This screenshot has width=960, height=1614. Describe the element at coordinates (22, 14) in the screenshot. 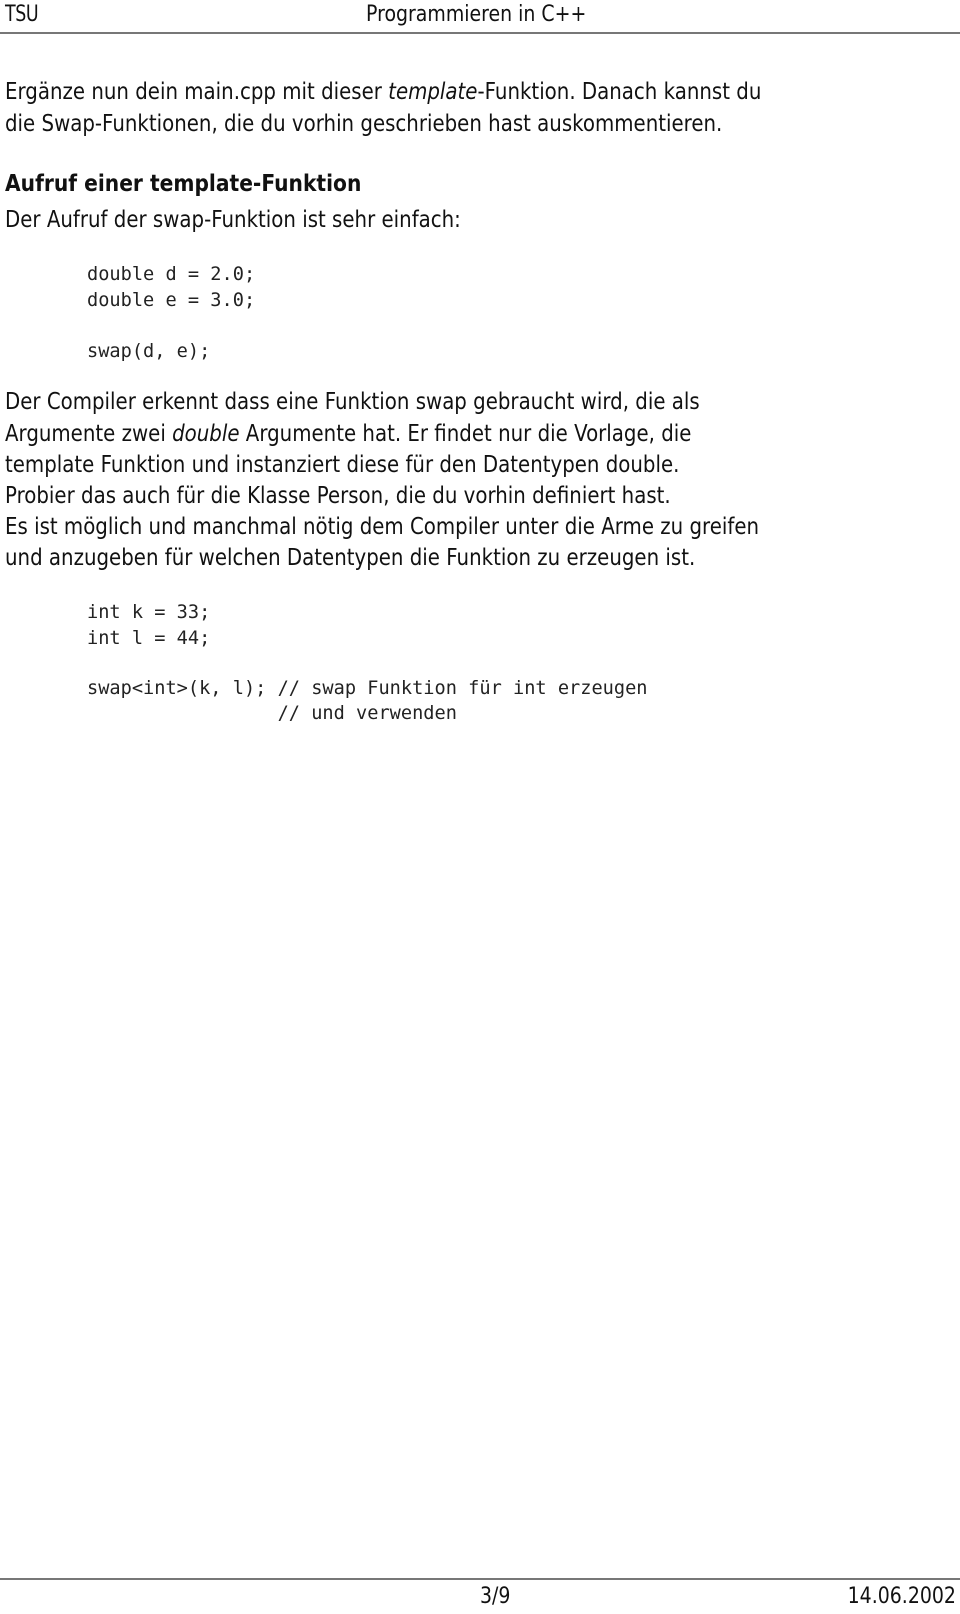

I see `header-org: TSU` at that location.